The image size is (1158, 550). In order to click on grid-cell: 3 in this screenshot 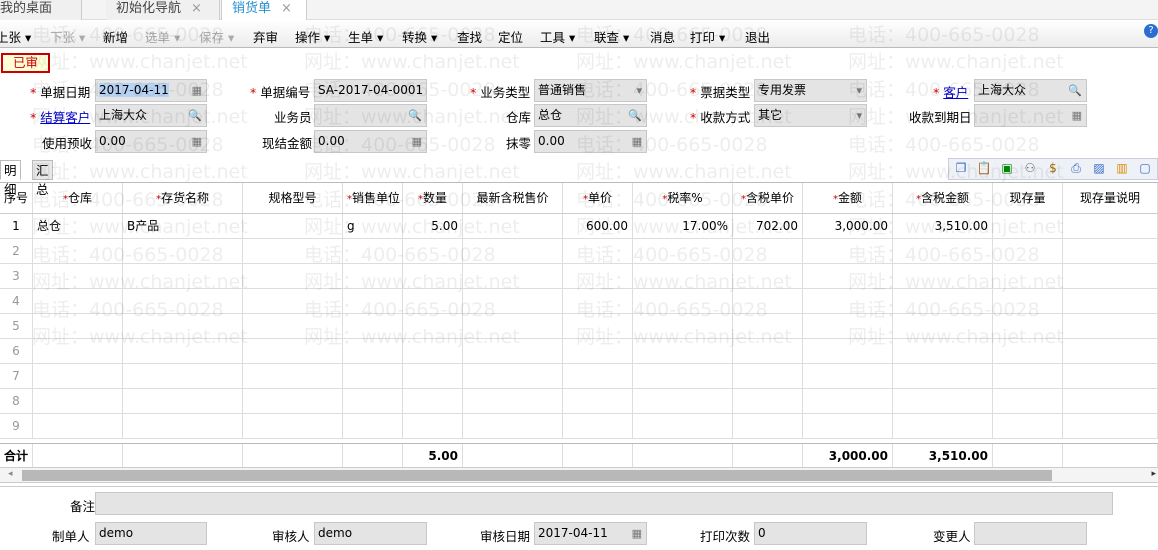, I will do `click(16, 276)`.